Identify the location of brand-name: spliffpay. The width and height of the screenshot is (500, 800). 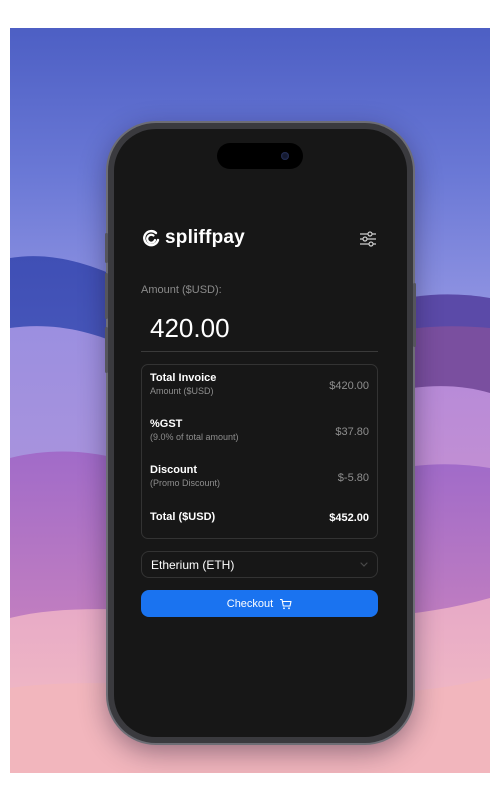
(205, 237).